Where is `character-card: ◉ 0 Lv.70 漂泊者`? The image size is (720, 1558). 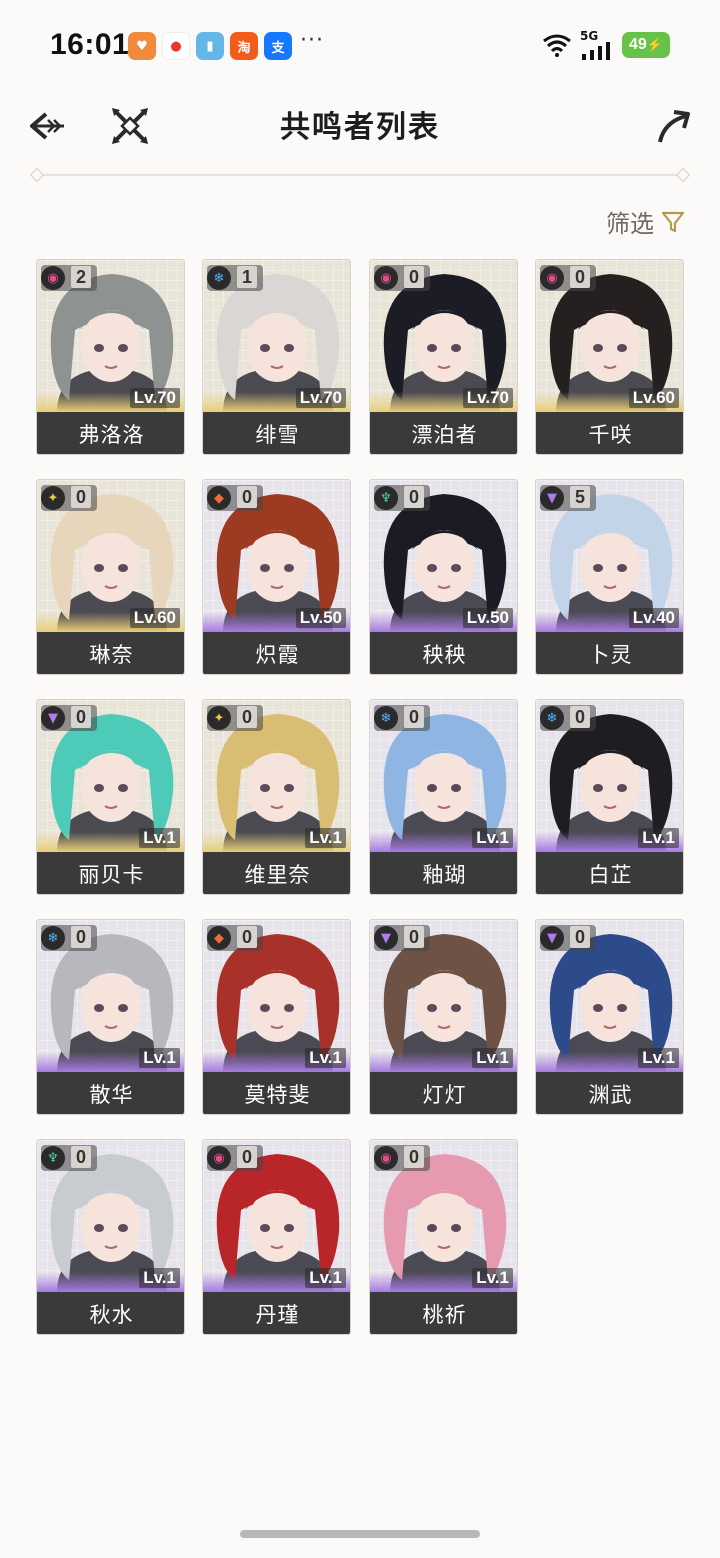
character-card: ◉ 0 Lv.70 漂泊者 is located at coordinates (443, 357).